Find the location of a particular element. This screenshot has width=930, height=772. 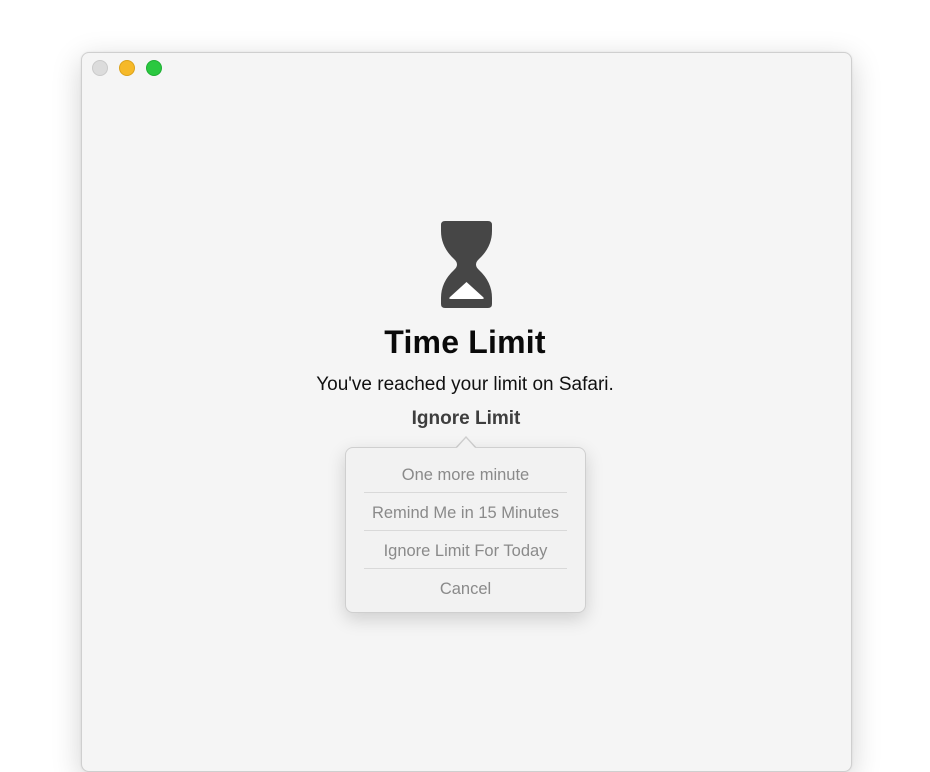

menu-item-ignore-for-today: Ignore Limit For Today is located at coordinates (465, 551).